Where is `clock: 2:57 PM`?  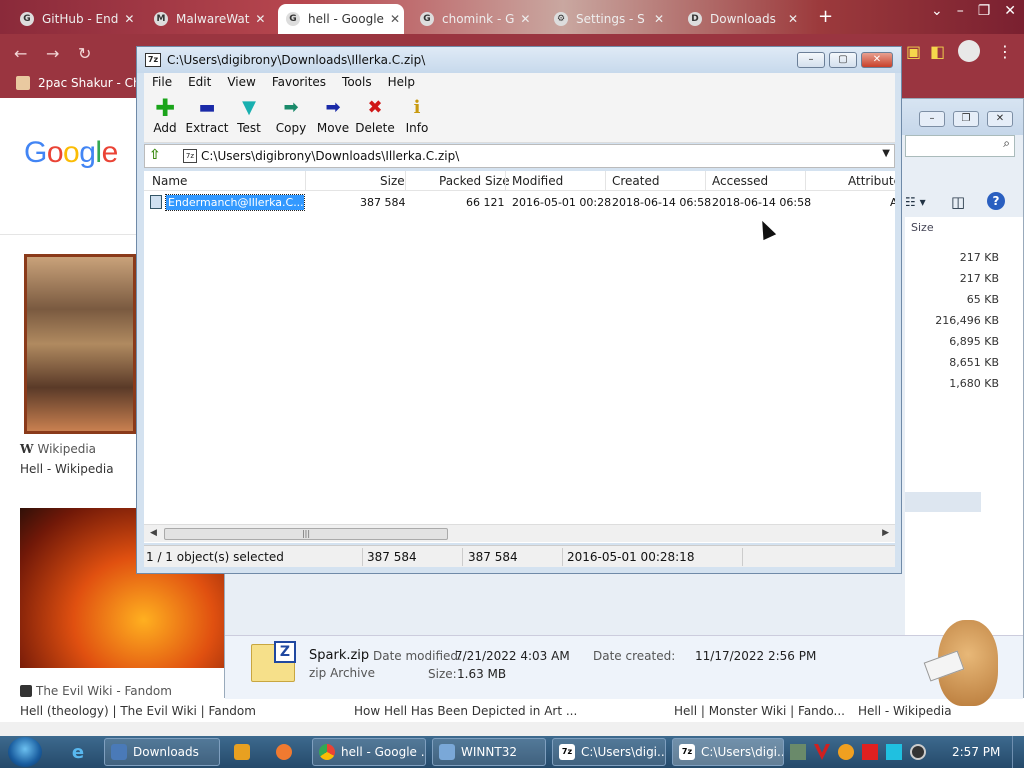
clock: 2:57 PM is located at coordinates (976, 752).